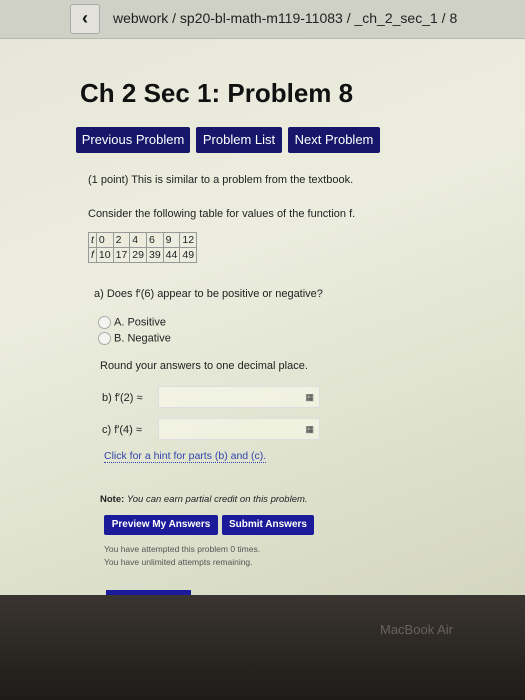  I want to click on table-row: t 0 2 4 6 9 12, so click(143, 240).